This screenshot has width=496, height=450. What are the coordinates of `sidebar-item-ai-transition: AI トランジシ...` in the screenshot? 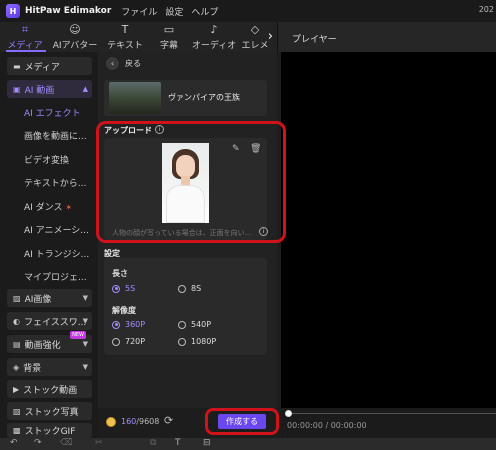 It's located at (56, 253).